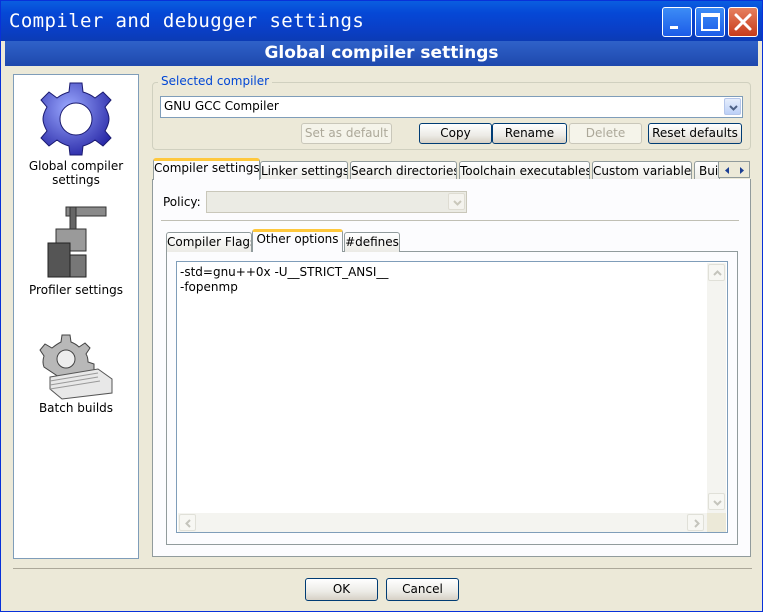 The image size is (763, 612). I want to click on vertical-scrollbar, so click(716, 388).